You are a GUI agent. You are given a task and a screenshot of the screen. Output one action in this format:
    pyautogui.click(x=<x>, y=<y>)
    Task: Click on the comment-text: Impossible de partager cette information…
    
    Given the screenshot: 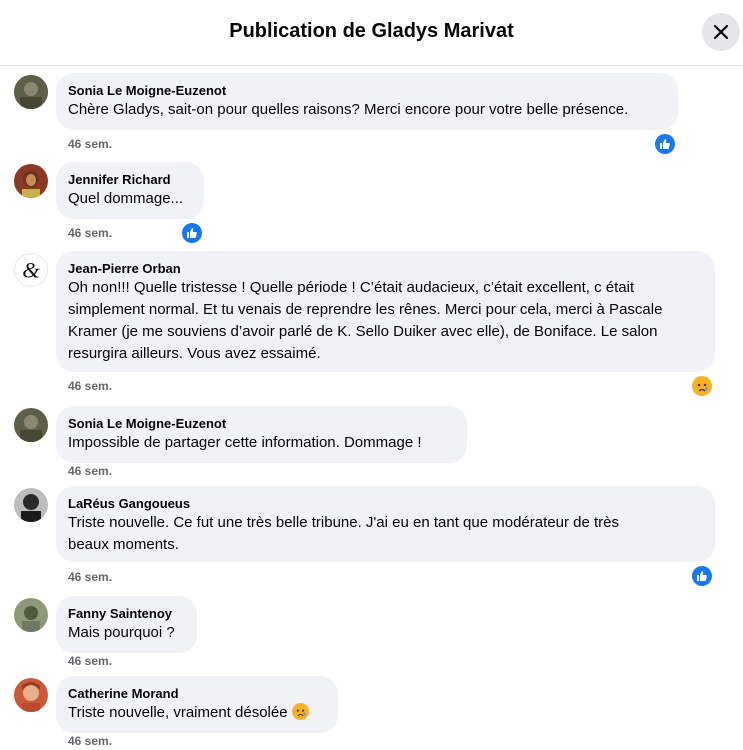 What is the action you would take?
    pyautogui.click(x=245, y=442)
    